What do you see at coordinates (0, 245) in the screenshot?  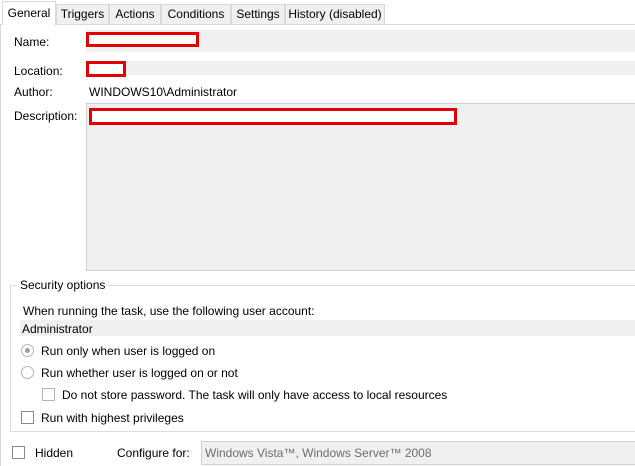 I see `panel-border` at bounding box center [0, 245].